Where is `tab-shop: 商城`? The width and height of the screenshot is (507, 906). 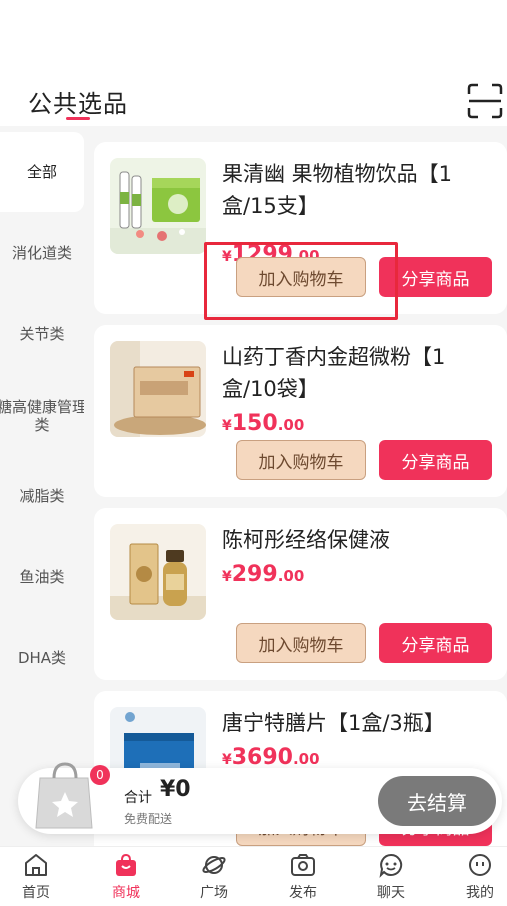 tab-shop: 商城 is located at coordinates (126, 876).